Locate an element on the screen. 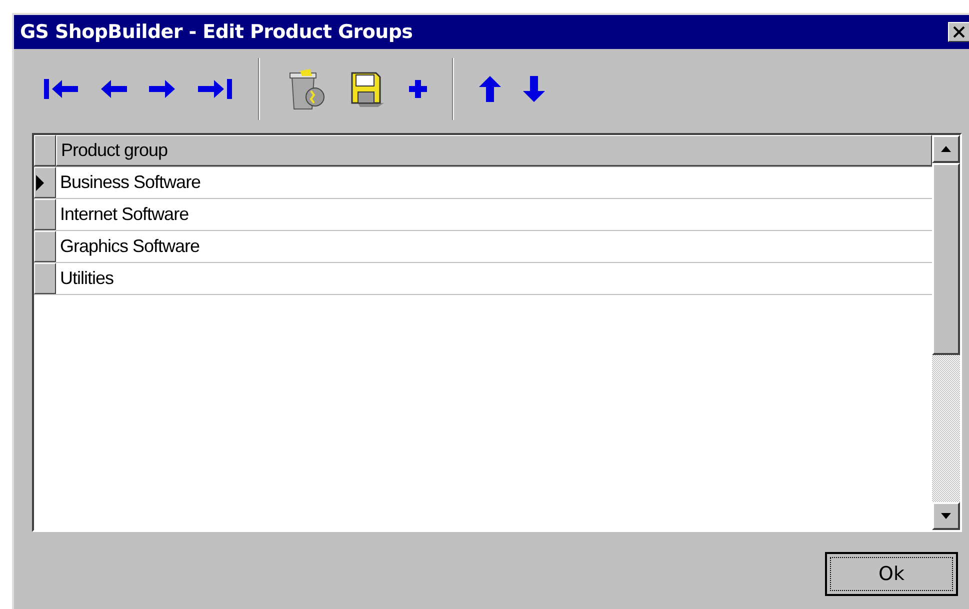 This screenshot has height=609, width=969. scroll-down-button is located at coordinates (946, 516).